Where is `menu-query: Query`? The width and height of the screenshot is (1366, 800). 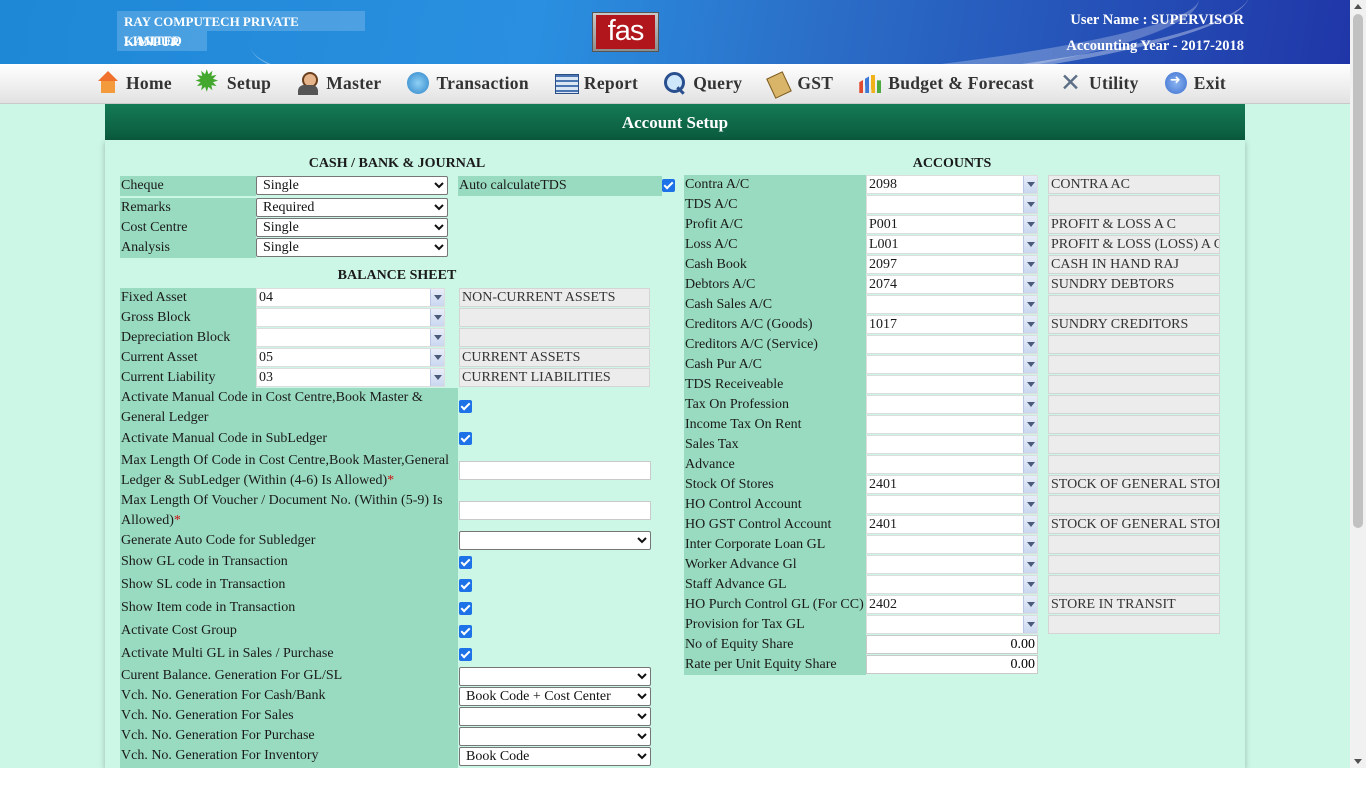 menu-query: Query is located at coordinates (702, 83).